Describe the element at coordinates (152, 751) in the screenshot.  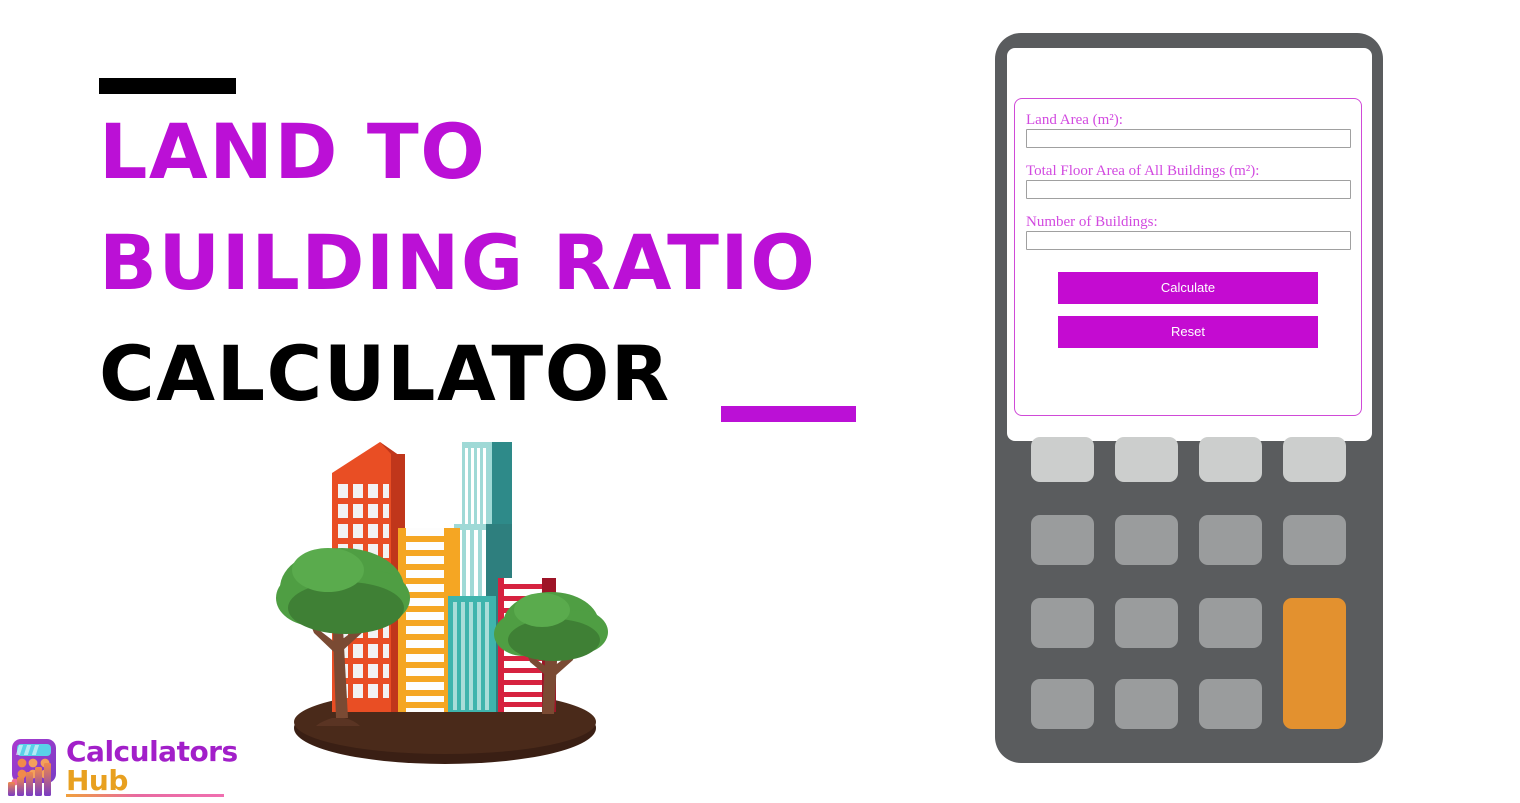
I see `logo-word-calculators: Calculators` at that location.